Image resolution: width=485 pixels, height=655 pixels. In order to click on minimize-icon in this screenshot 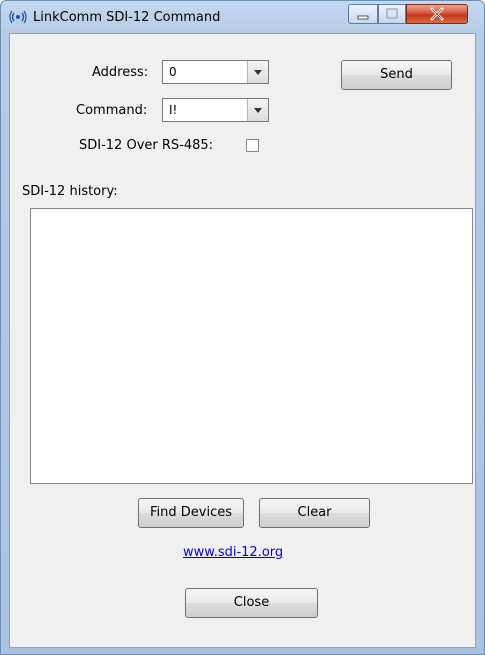, I will do `click(363, 17)`.